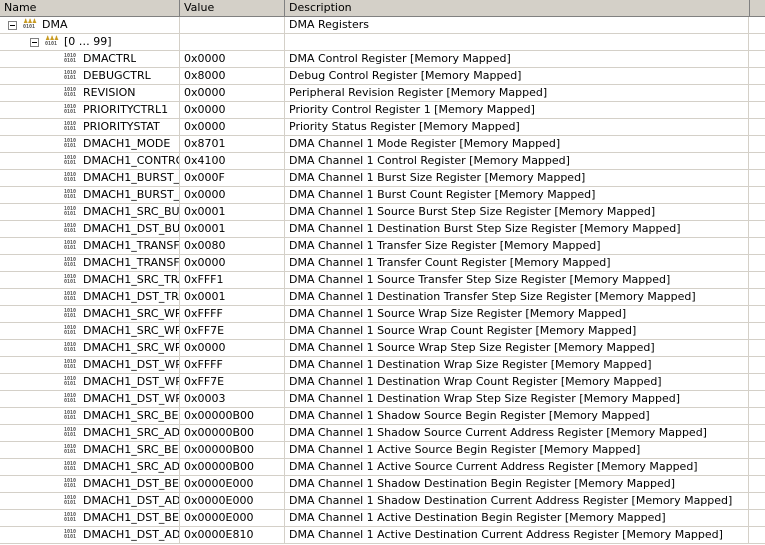 The height and width of the screenshot is (545, 765). Describe the element at coordinates (131, 211) in the screenshot. I see `register-name: DMACH1_SRC_BURST_STEP` at that location.